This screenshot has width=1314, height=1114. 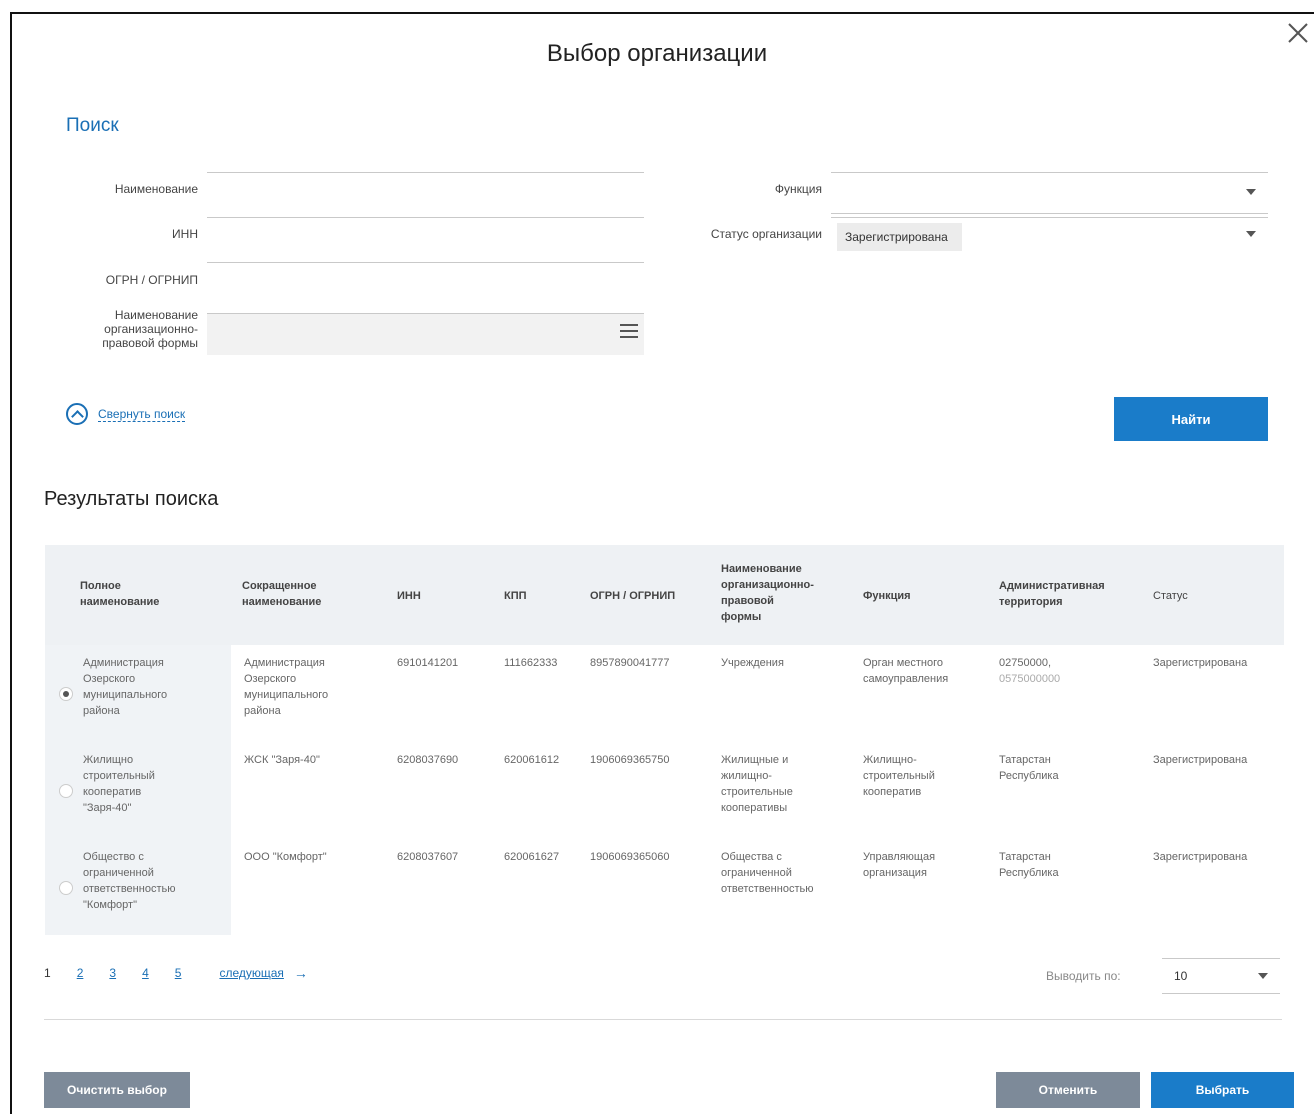 What do you see at coordinates (47, 973) in the screenshot?
I see `page-1: 1` at bounding box center [47, 973].